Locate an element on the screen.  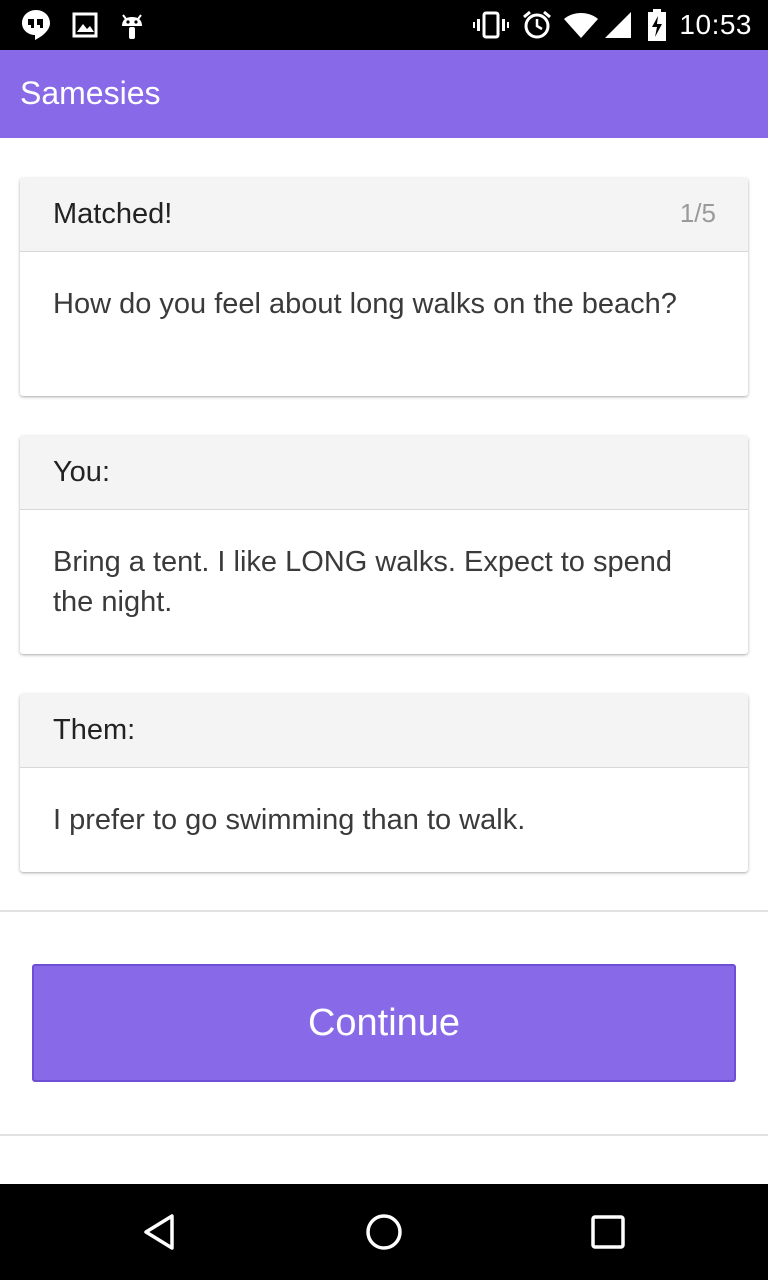
image-icon is located at coordinates (85, 25).